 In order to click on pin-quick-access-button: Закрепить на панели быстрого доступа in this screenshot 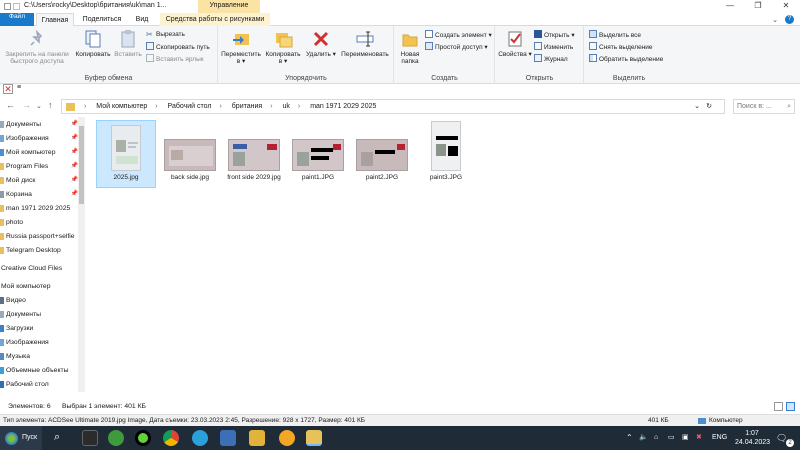, I will do `click(37, 47)`.